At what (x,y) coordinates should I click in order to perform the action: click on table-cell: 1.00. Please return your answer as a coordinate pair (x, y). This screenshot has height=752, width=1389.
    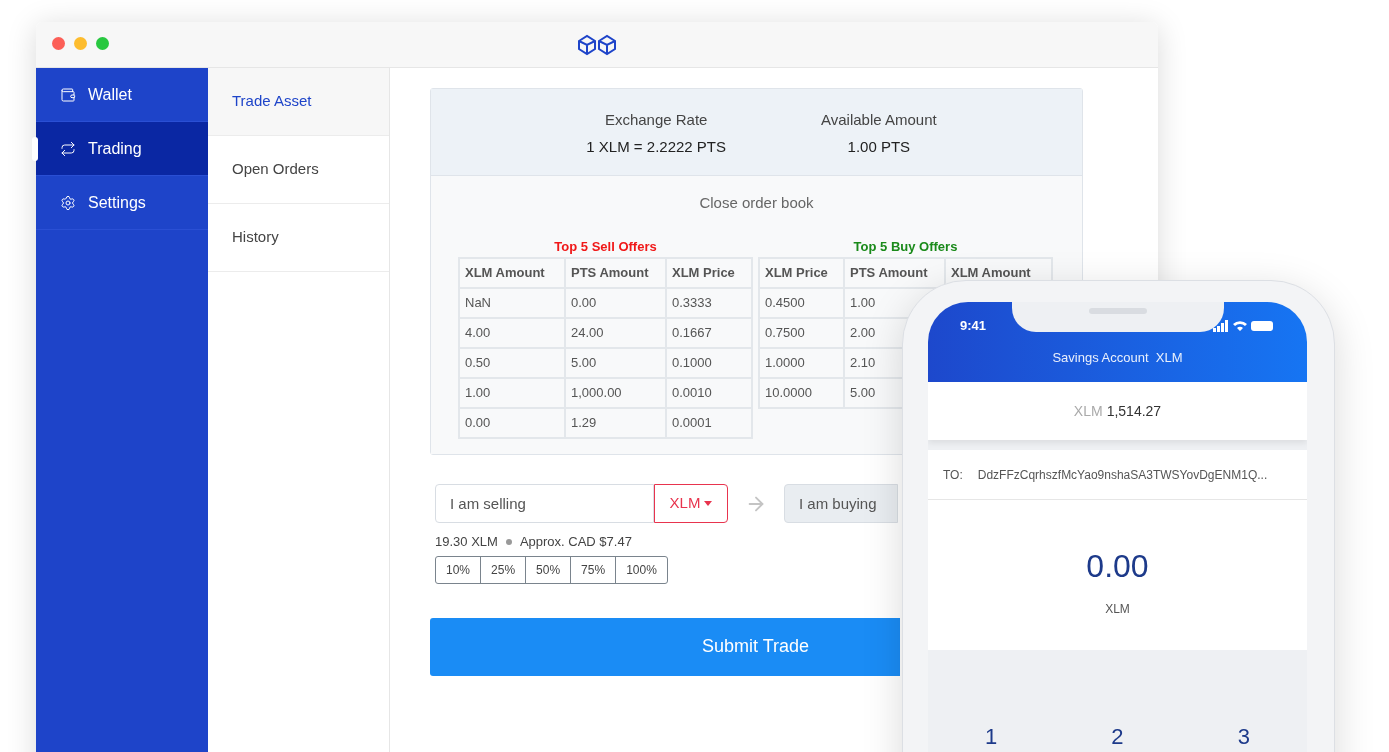
    Looking at the image, I should click on (512, 392).